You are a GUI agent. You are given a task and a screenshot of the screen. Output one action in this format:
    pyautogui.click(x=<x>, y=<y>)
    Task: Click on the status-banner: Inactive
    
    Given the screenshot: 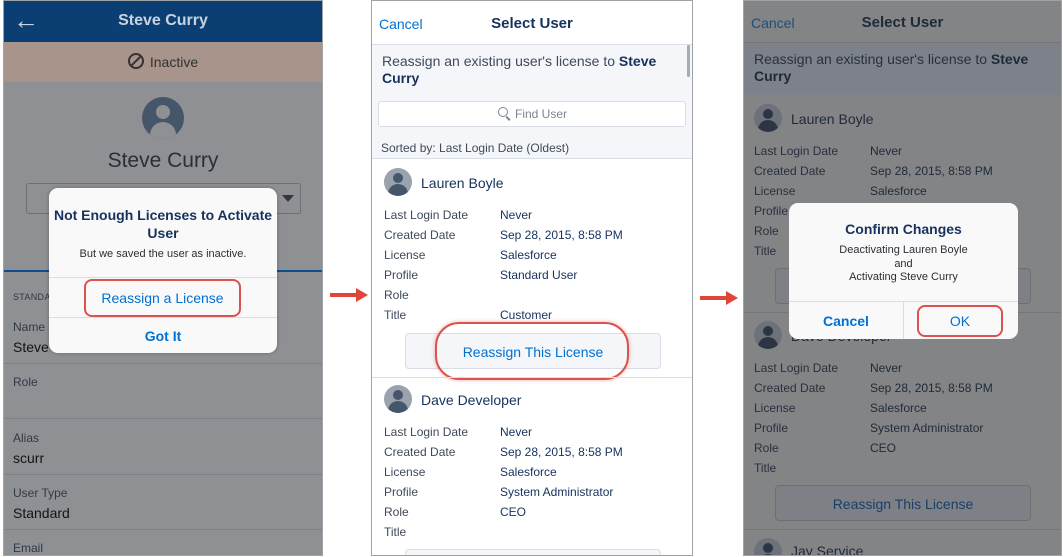 What is the action you would take?
    pyautogui.click(x=163, y=62)
    